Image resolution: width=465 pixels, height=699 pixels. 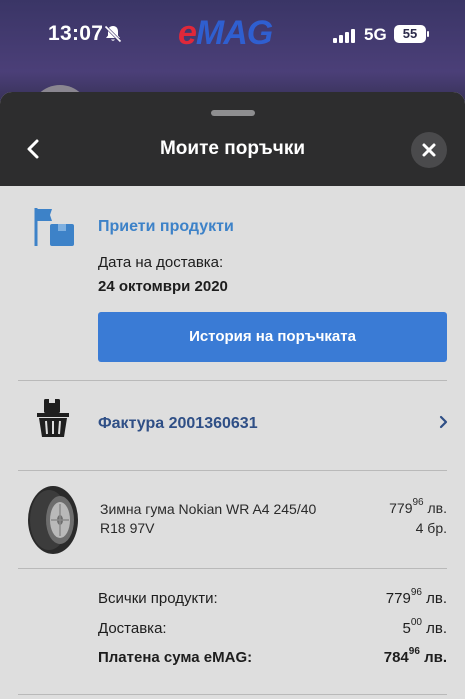 What do you see at coordinates (166, 226) in the screenshot?
I see `order-status-title: Приети продукти` at bounding box center [166, 226].